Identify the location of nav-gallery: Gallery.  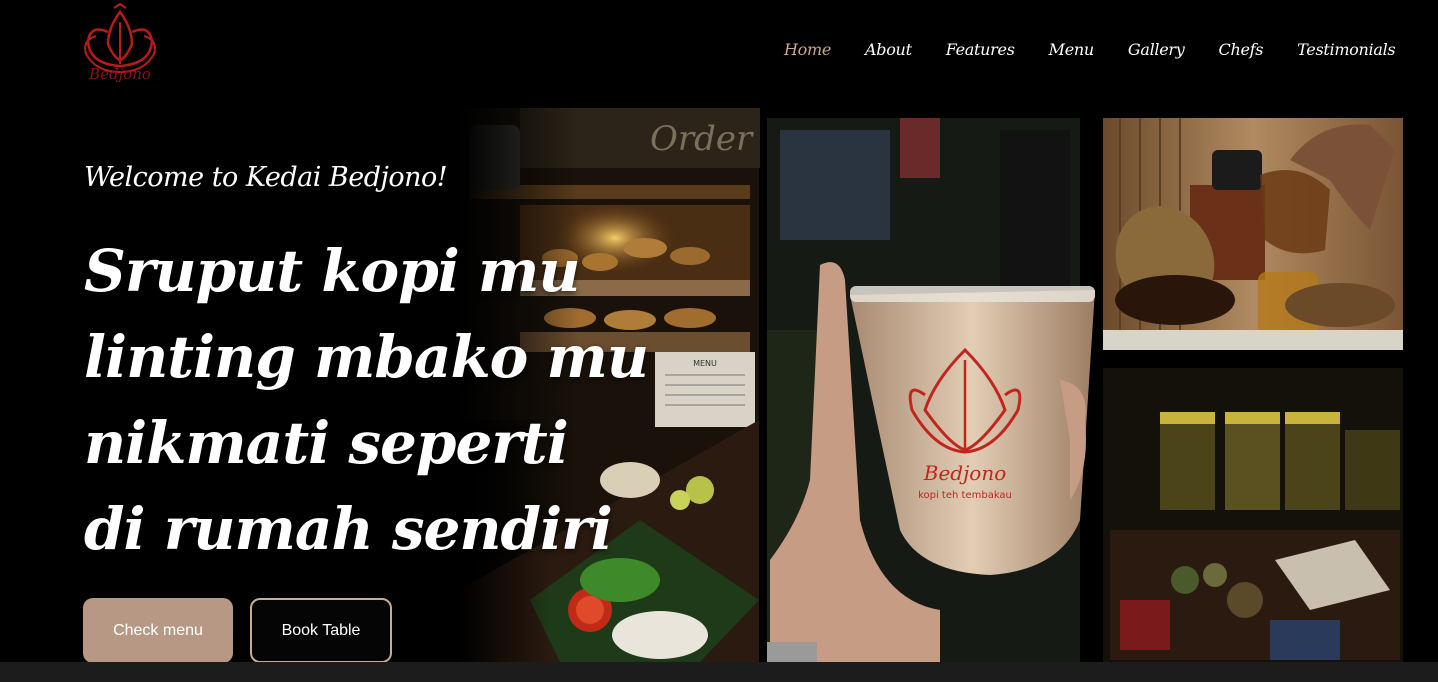
(1156, 49).